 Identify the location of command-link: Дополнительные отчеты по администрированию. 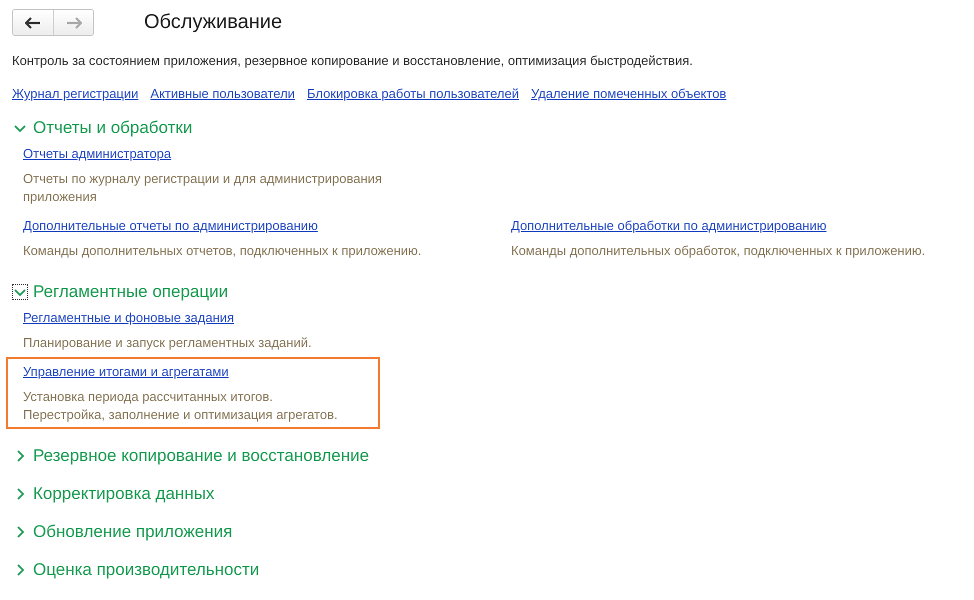
(170, 225).